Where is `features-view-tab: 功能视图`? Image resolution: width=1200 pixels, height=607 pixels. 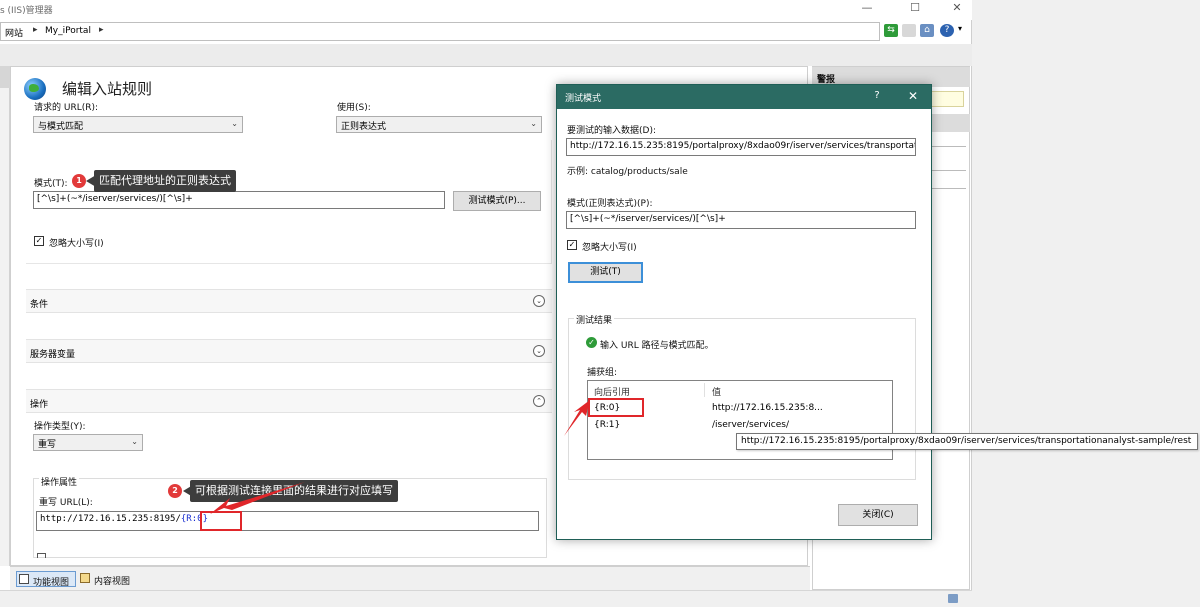 features-view-tab: 功能视图 is located at coordinates (46, 579).